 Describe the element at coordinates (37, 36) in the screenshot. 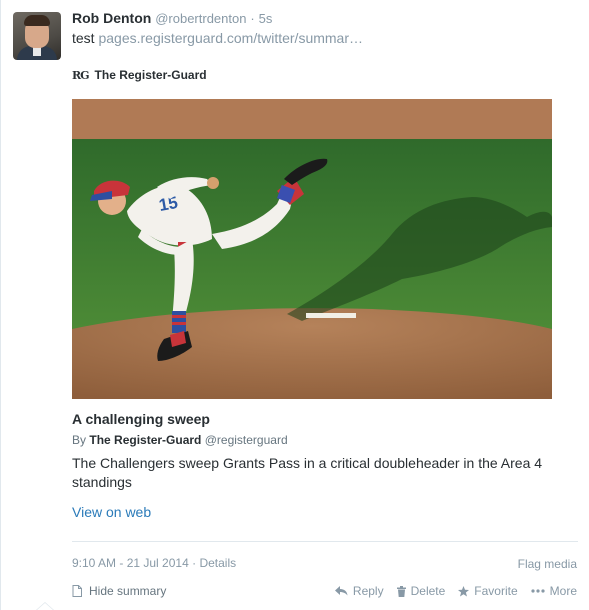

I see `avatar` at that location.